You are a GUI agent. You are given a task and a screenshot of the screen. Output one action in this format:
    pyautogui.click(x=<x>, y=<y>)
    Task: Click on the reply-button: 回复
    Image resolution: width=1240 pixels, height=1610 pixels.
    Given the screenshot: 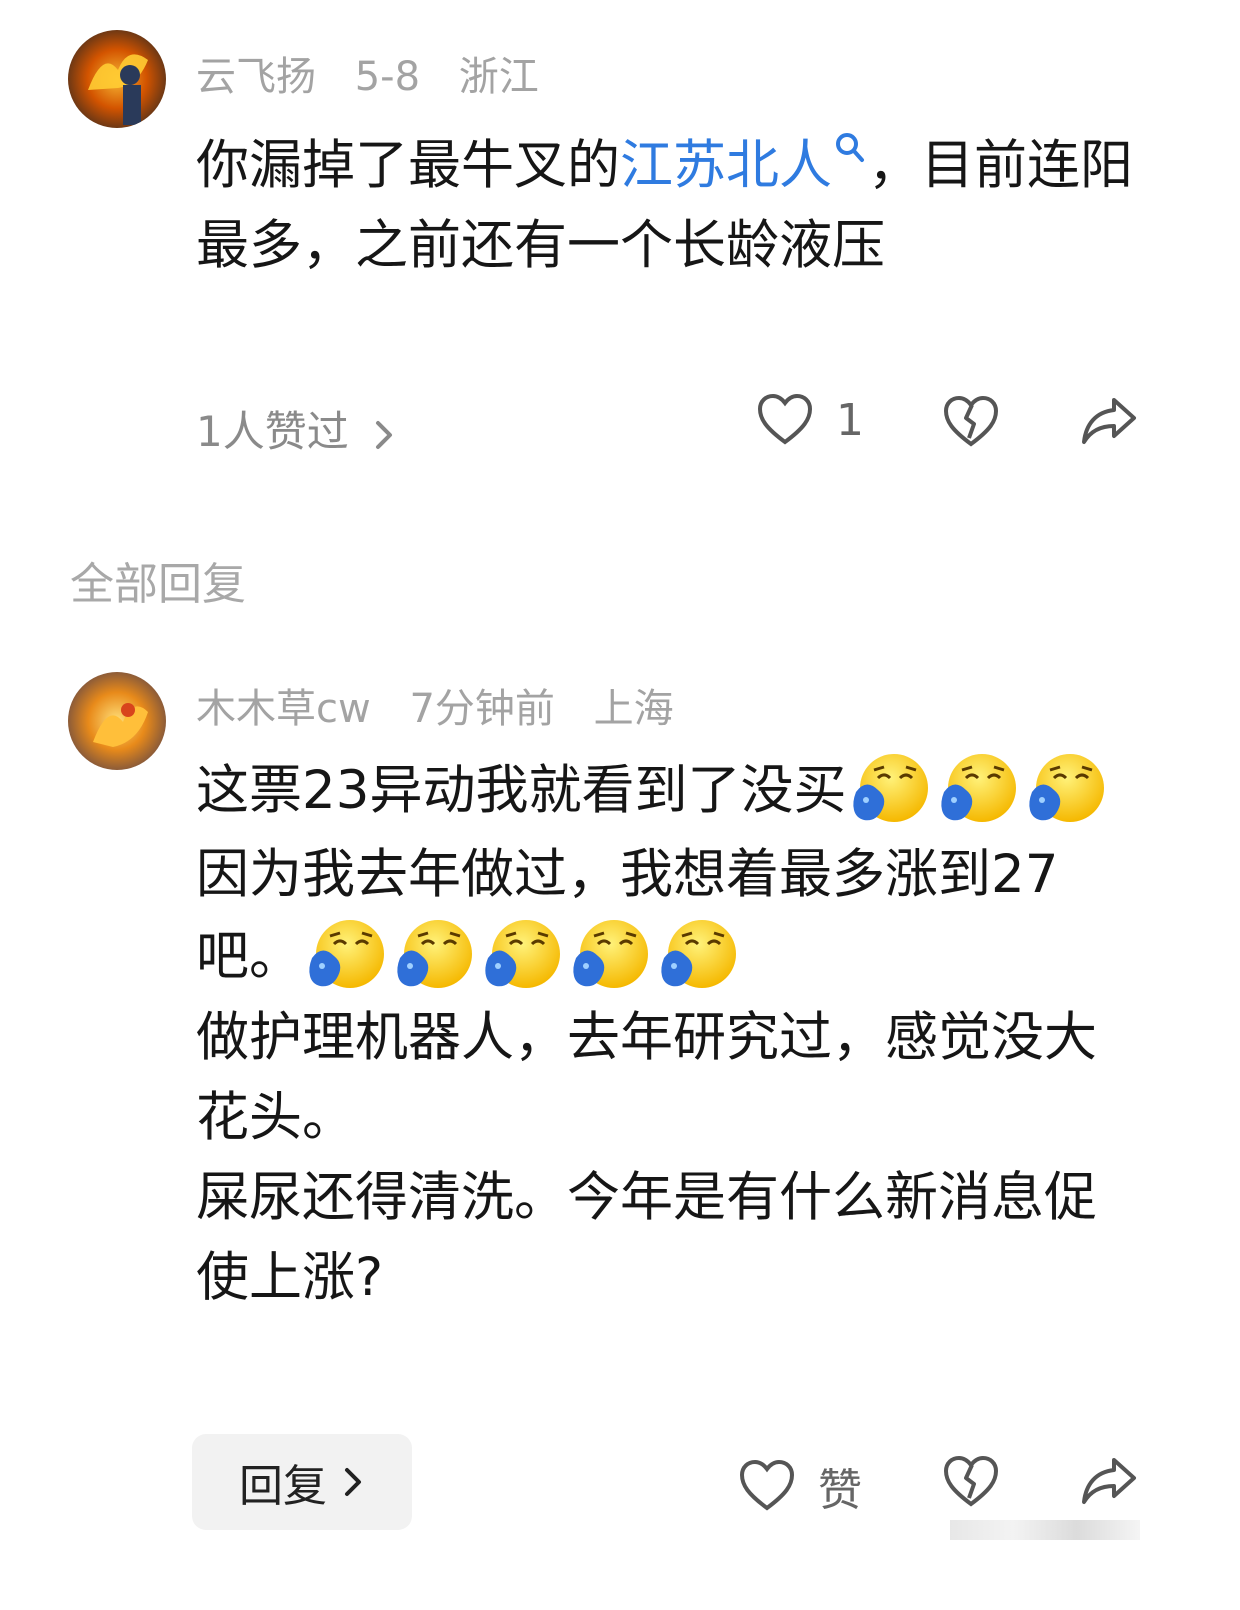 What is the action you would take?
    pyautogui.click(x=302, y=1482)
    